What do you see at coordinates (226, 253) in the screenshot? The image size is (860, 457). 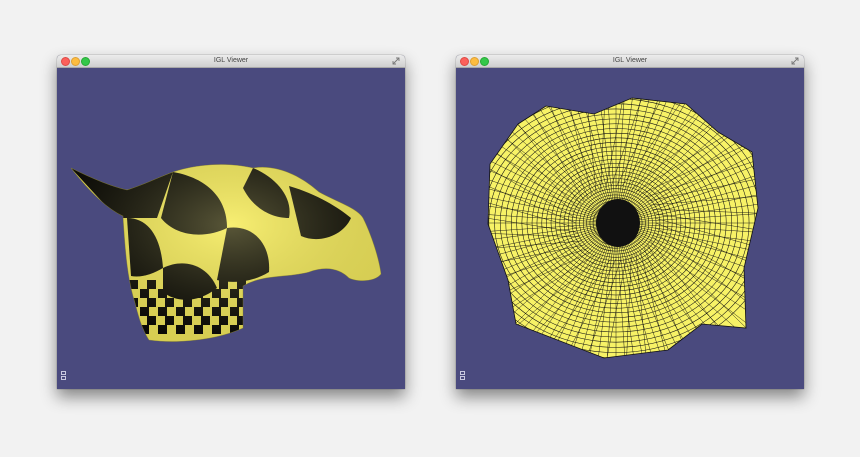 I see `textured-mesh-render` at bounding box center [226, 253].